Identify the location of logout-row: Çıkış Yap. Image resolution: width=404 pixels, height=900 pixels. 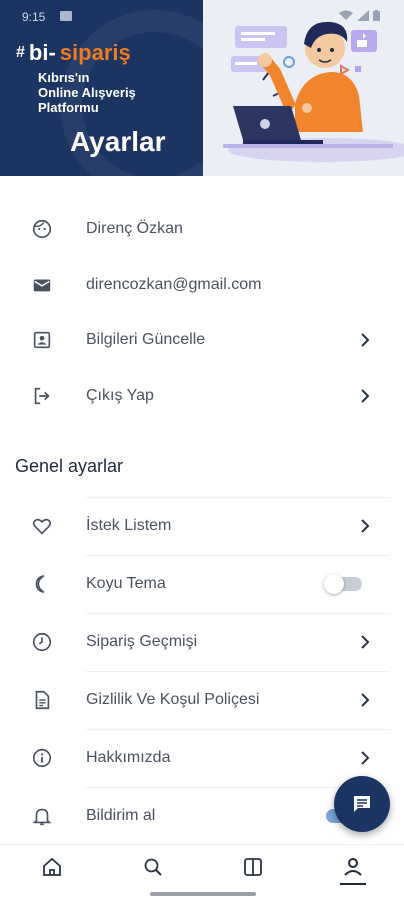
(202, 396).